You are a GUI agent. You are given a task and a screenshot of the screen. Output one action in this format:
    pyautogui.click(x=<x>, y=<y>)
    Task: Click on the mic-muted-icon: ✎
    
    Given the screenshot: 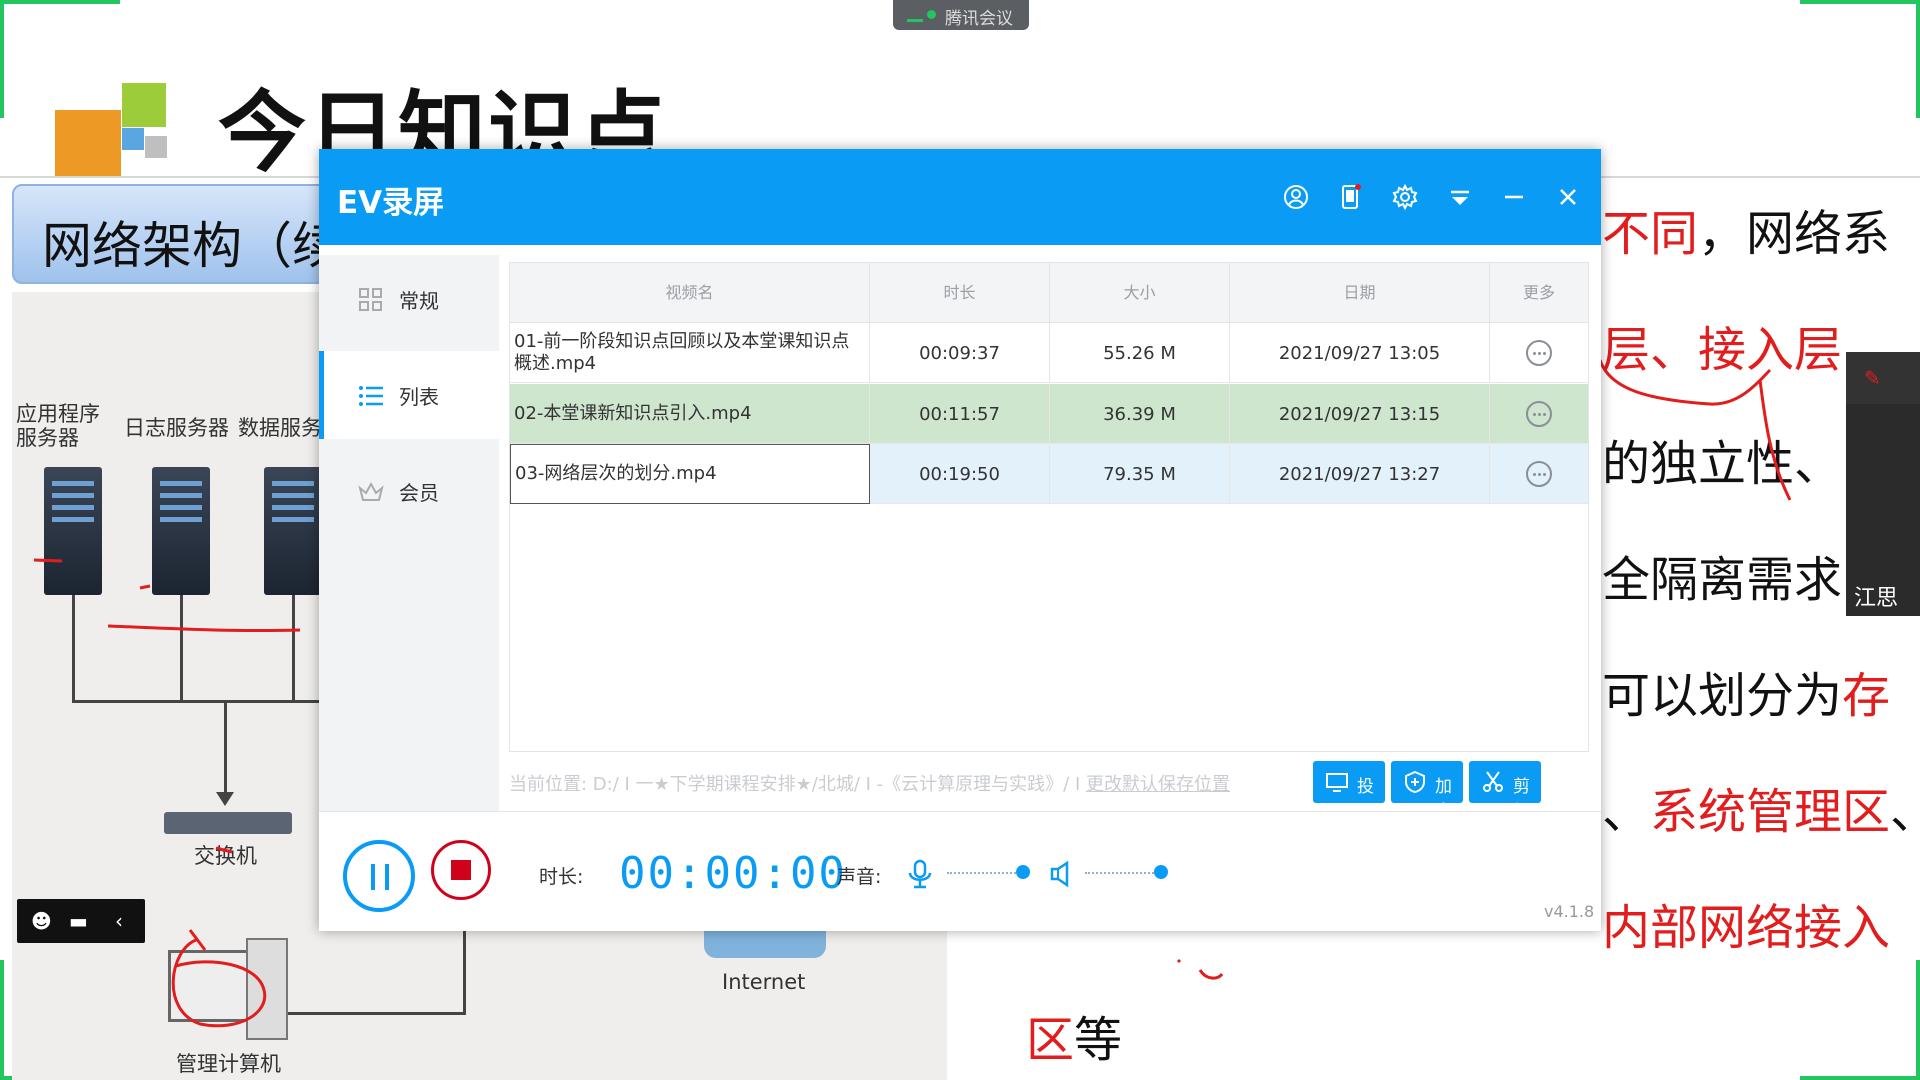 What is the action you would take?
    pyautogui.click(x=1872, y=378)
    